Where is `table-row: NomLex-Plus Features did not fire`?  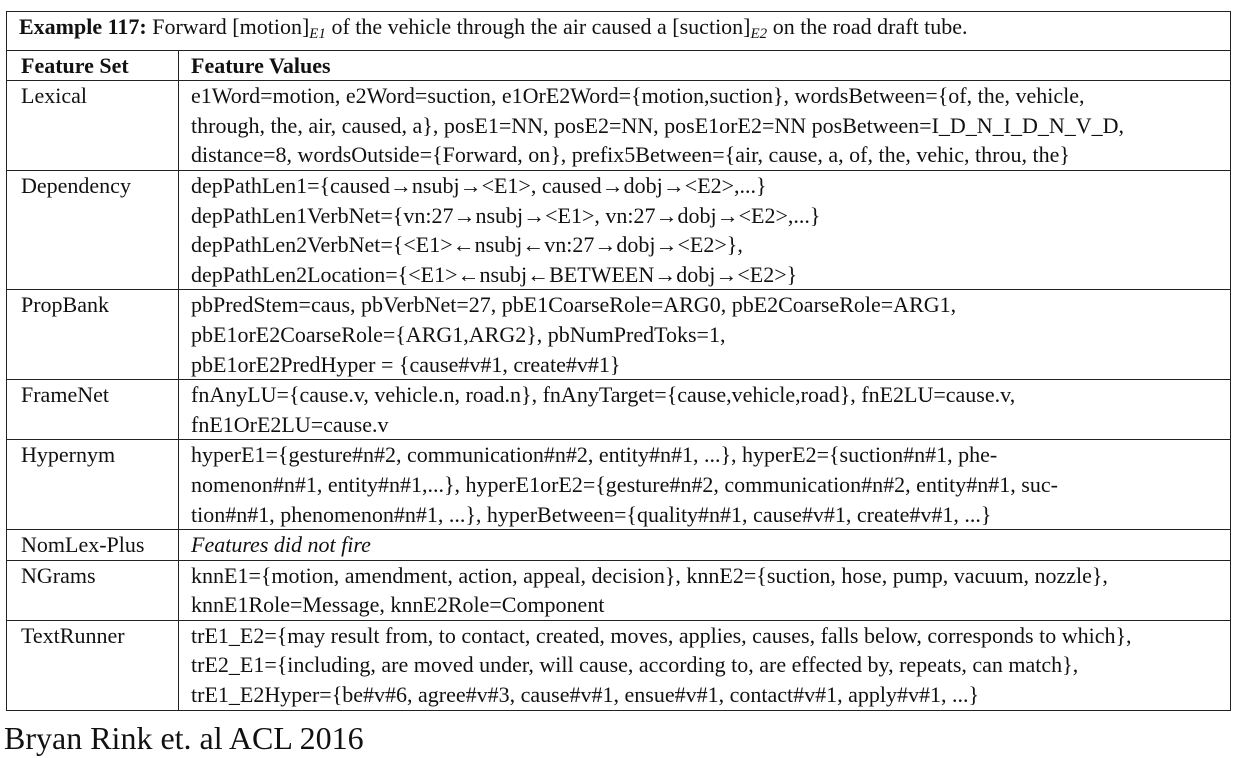
table-row: NomLex-Plus Features did not fire is located at coordinates (618, 545).